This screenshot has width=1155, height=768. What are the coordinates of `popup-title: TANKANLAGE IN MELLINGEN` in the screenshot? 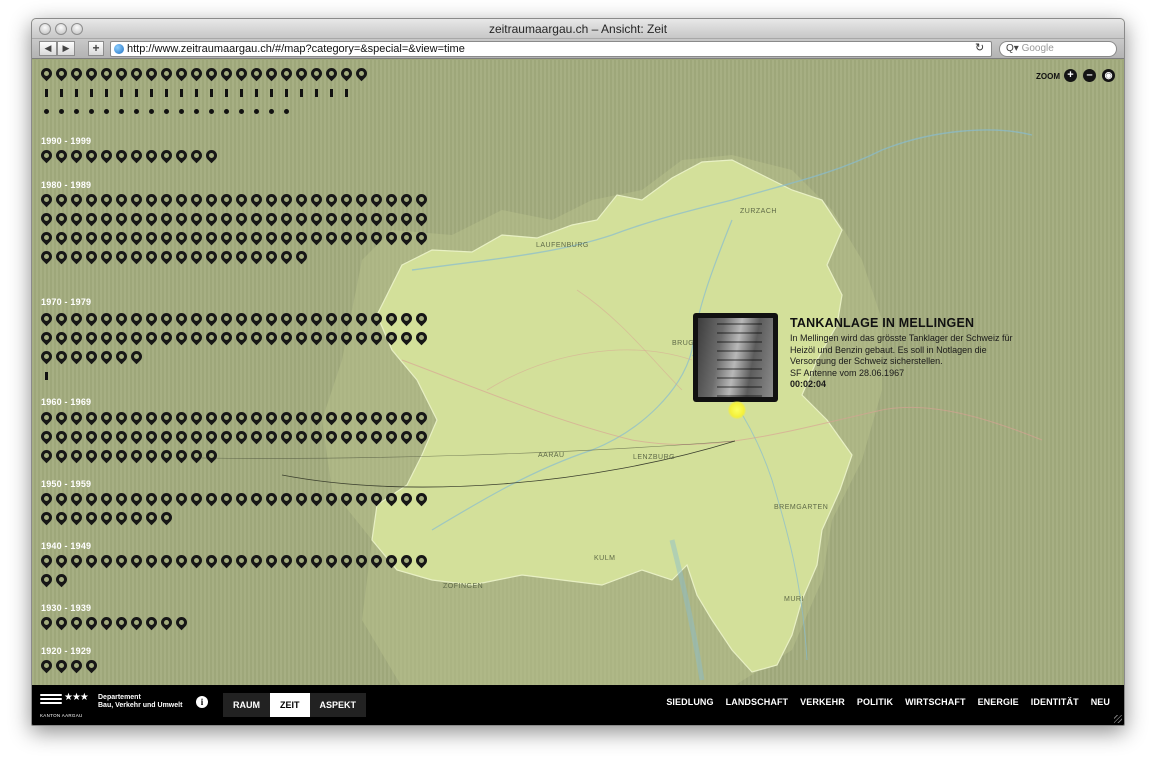 It's located at (907, 323).